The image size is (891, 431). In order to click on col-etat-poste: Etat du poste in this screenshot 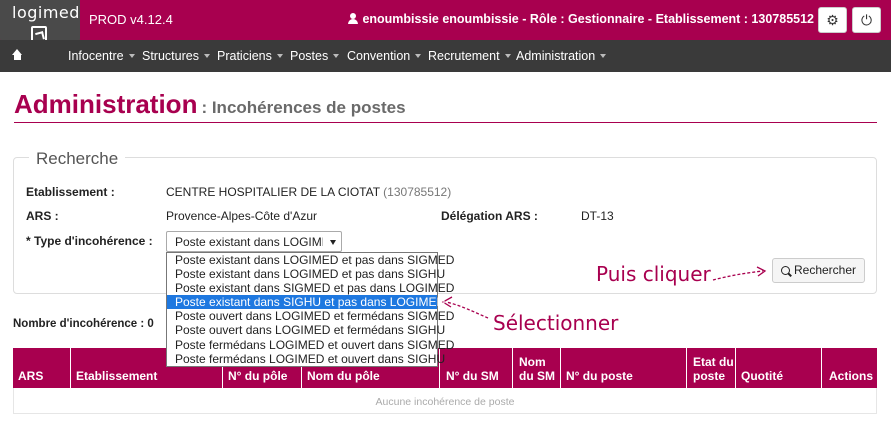, I will do `click(715, 369)`.